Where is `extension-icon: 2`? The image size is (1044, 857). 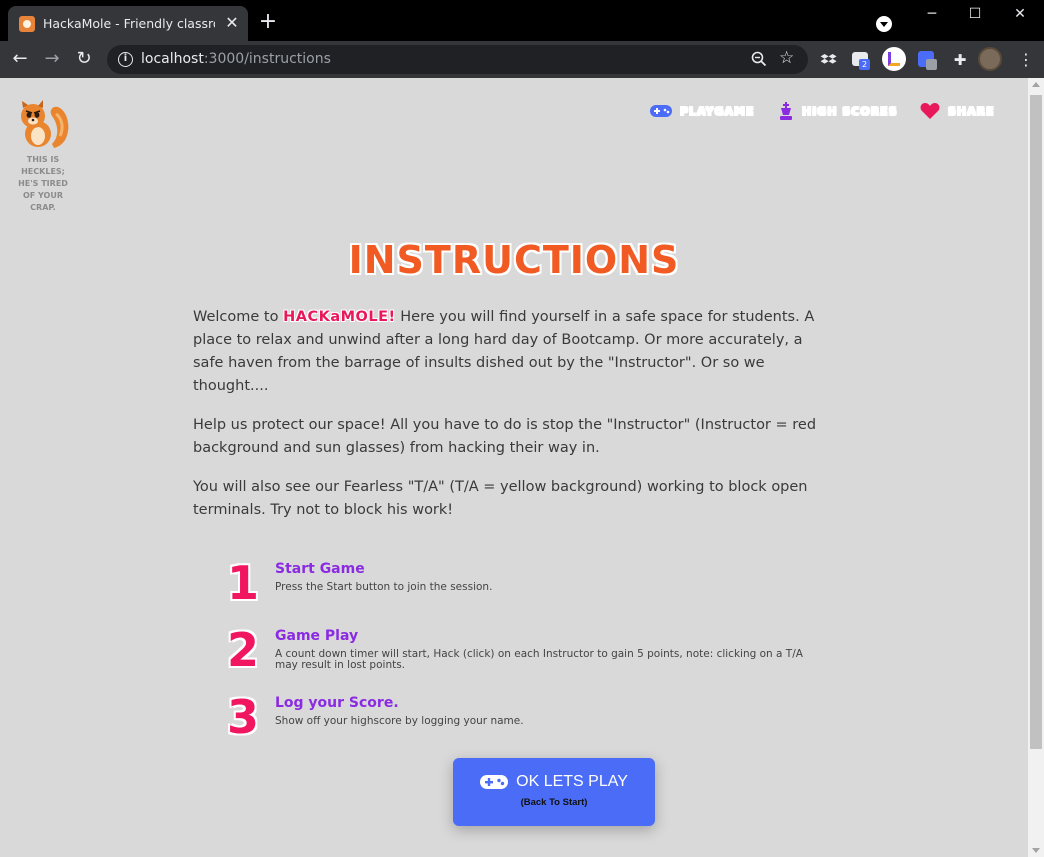 extension-icon: 2 is located at coordinates (861, 61).